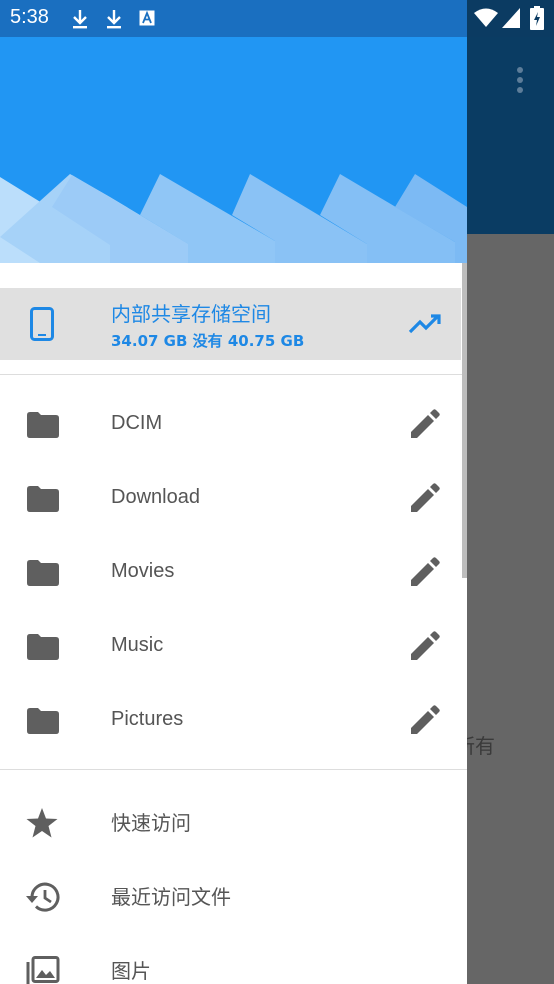 The width and height of the screenshot is (554, 984). I want to click on folder-label: DCIM, so click(137, 423).